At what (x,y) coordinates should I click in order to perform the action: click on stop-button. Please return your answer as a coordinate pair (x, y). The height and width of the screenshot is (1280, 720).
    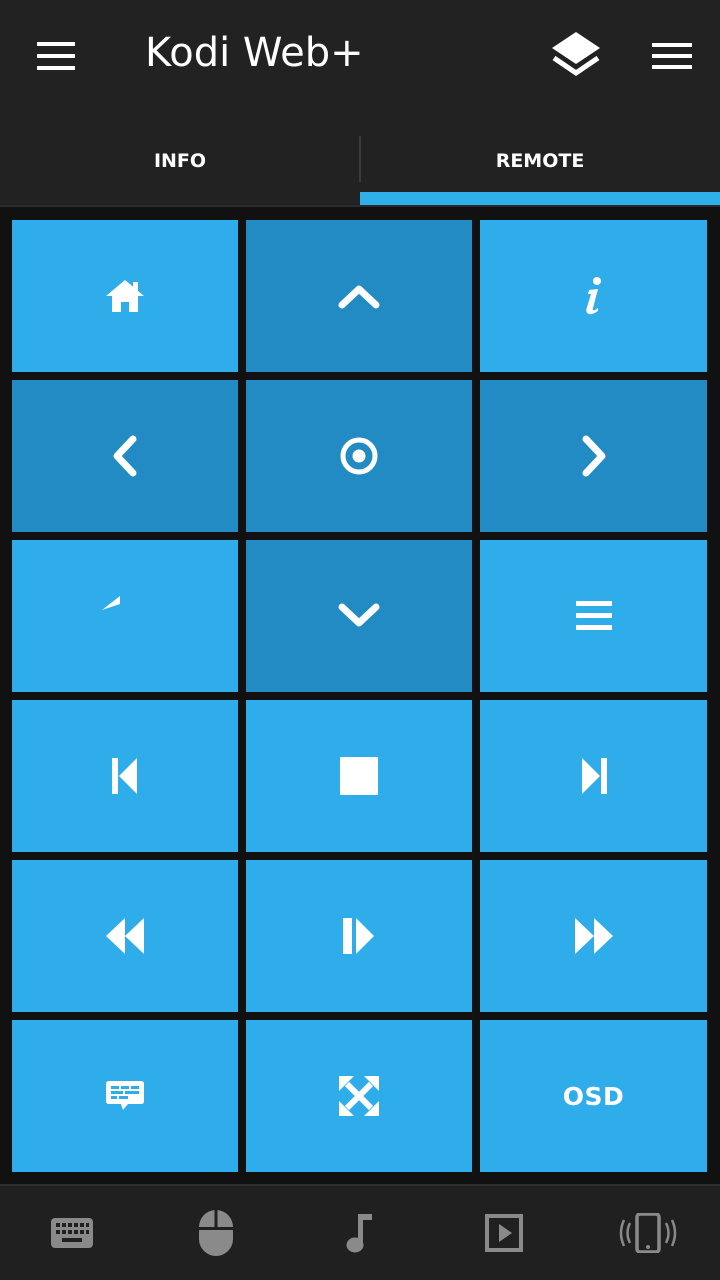
    Looking at the image, I should click on (359, 776).